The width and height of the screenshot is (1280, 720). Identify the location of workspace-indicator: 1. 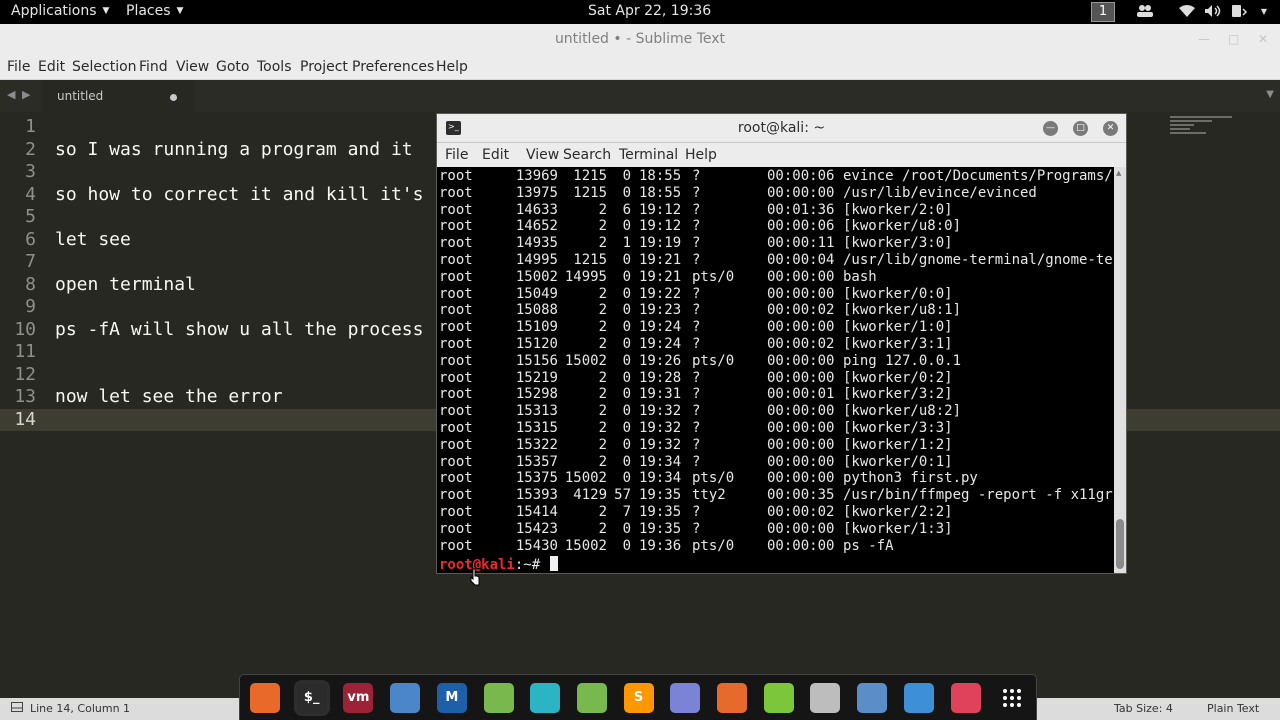
(1103, 12).